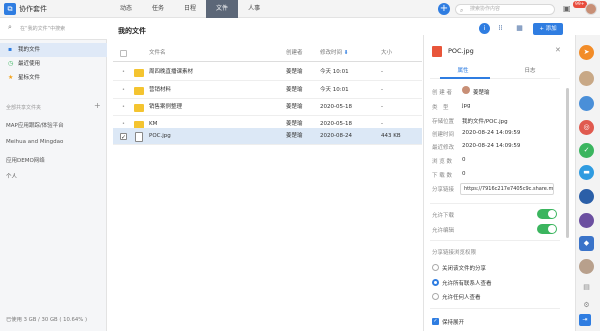 This screenshot has height=331, width=600. I want to click on collapse-panel-icon: ⇥, so click(585, 320).